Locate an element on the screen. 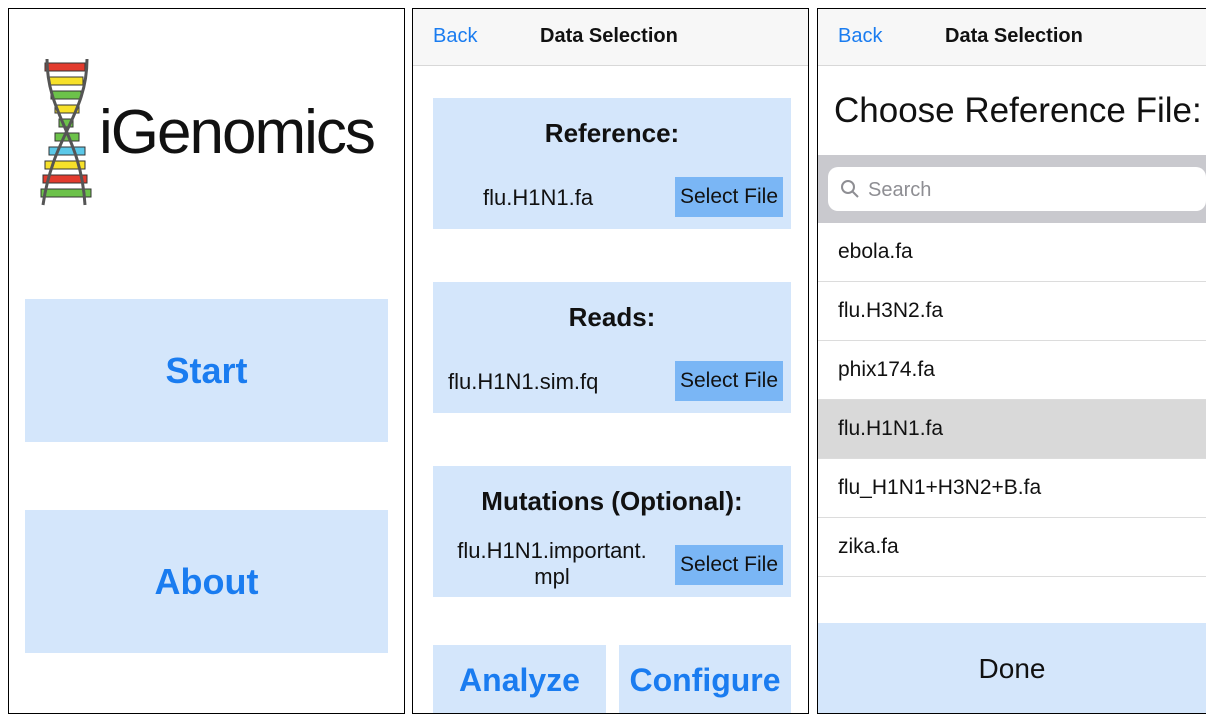 The height and width of the screenshot is (714, 1206). mutations-select-file-button: Select File is located at coordinates (729, 565).